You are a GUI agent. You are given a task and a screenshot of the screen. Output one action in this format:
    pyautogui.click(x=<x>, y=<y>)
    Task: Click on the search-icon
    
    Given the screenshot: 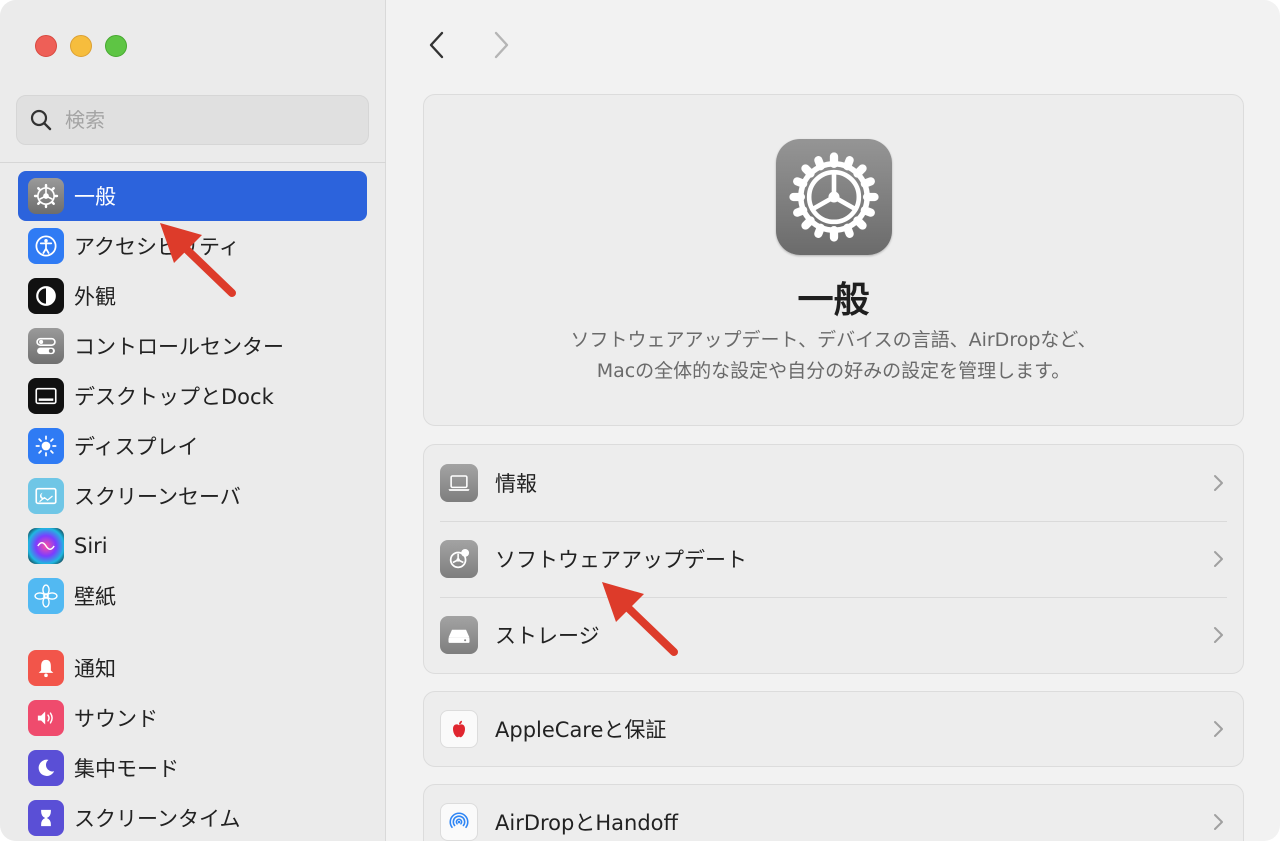 What is the action you would take?
    pyautogui.click(x=41, y=120)
    